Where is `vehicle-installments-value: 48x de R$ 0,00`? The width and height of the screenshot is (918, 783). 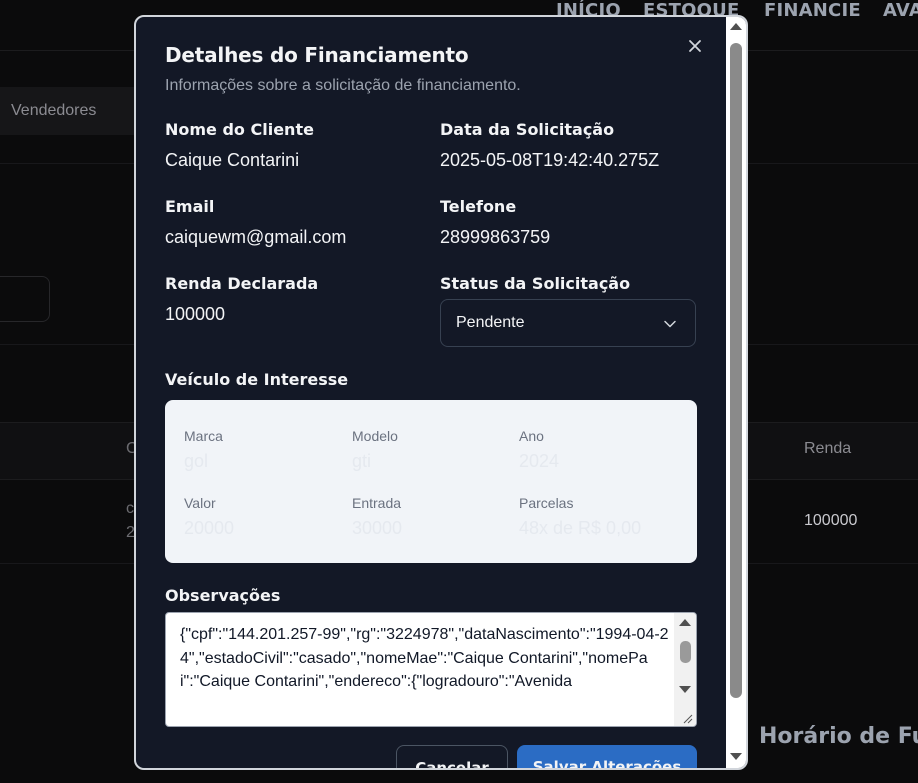
vehicle-installments-value: 48x de R$ 0,00 is located at coordinates (580, 528).